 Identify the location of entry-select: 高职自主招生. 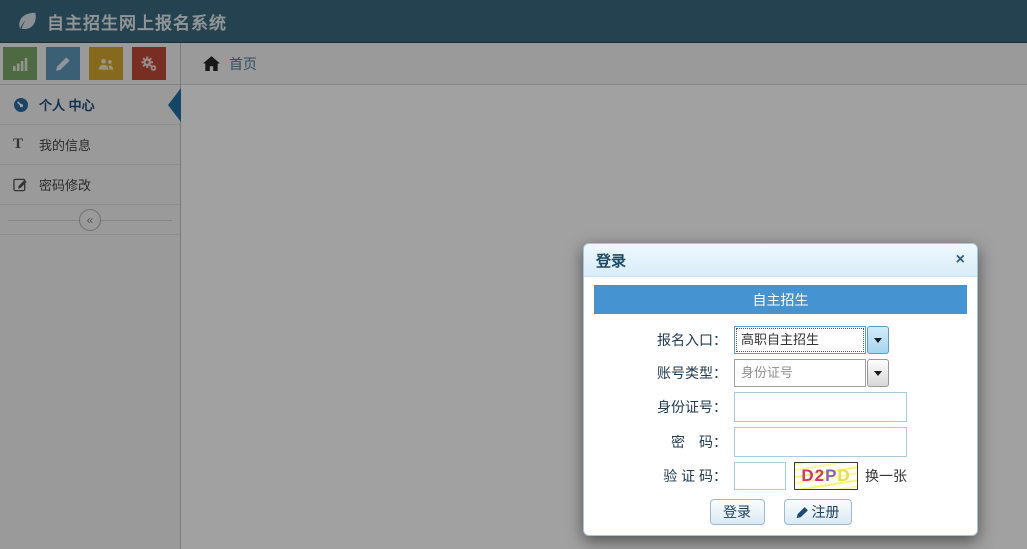
(811, 340).